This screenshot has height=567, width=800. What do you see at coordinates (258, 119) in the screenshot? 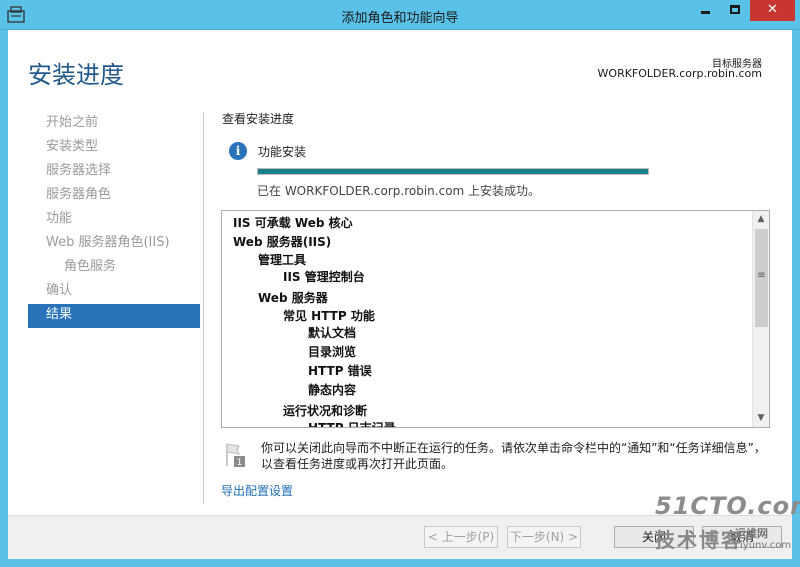
I see `section-heading: 查看安装进度` at bounding box center [258, 119].